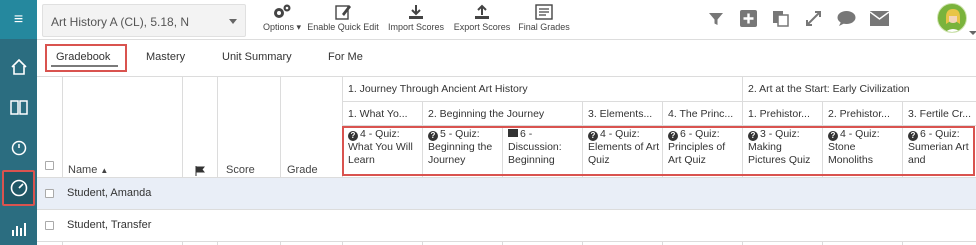 This screenshot has height=245, width=976. I want to click on grade-column-header: Grade, so click(302, 170).